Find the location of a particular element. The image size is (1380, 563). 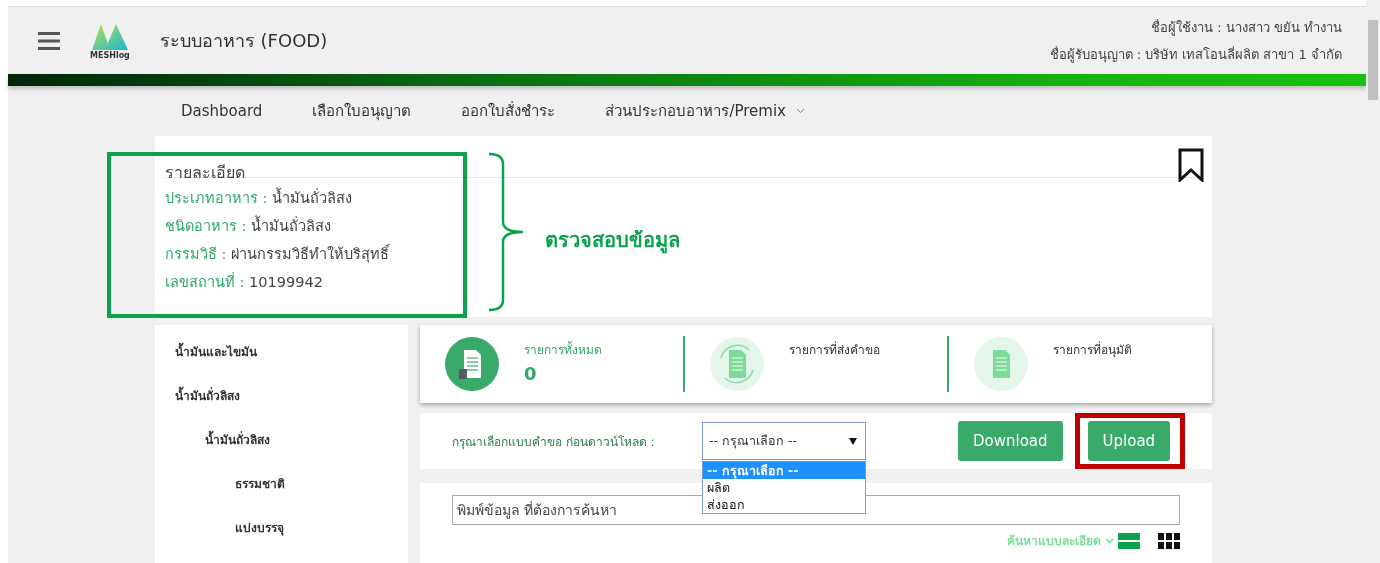

nav-link: Dashboard is located at coordinates (222, 111).